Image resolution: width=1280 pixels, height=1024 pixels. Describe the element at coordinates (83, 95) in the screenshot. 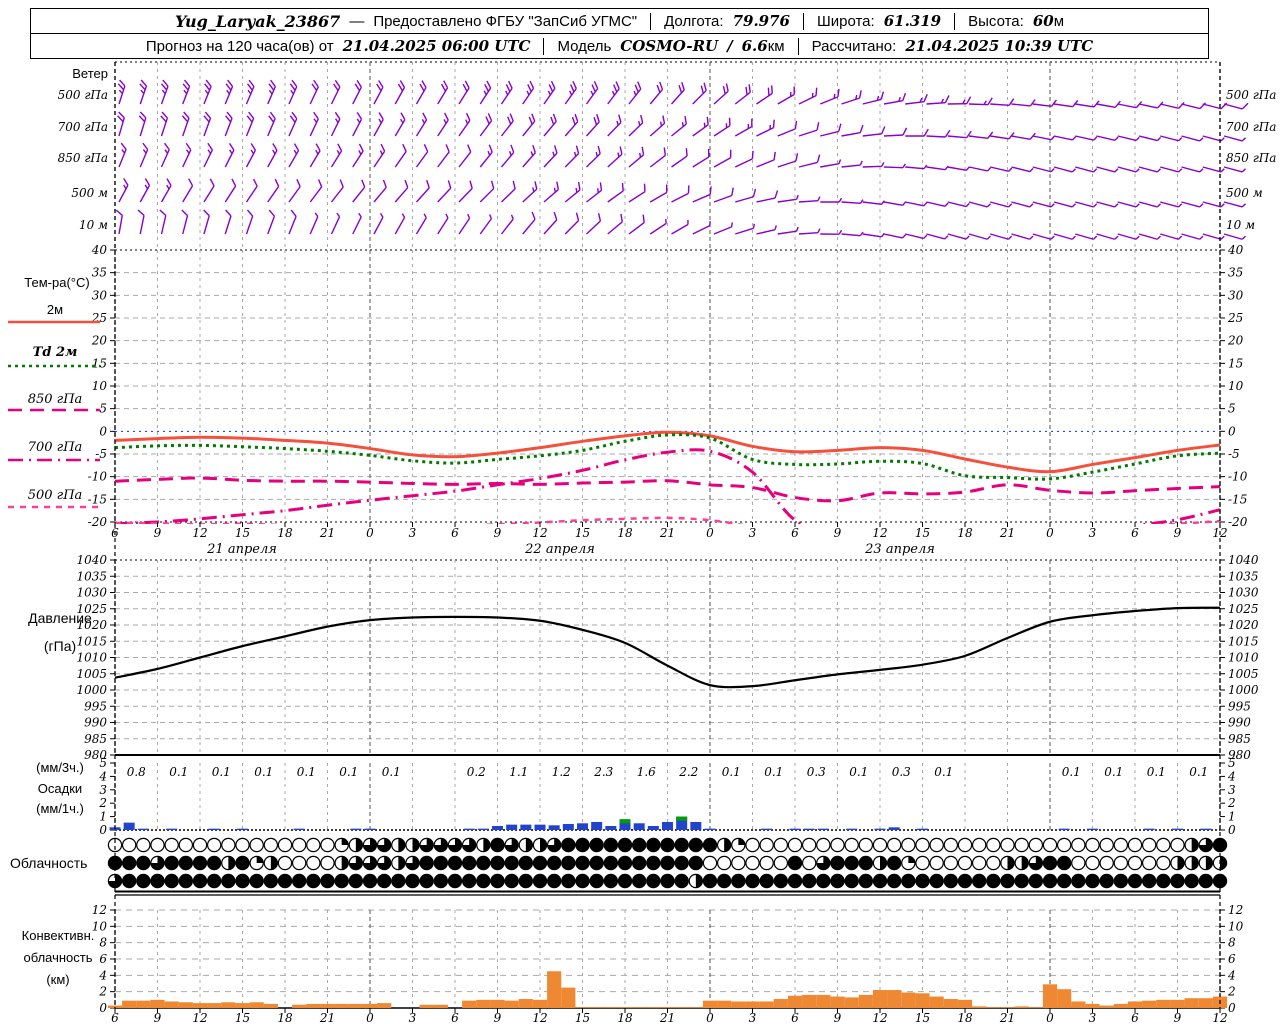

I see `svg-text: 500 гПа` at that location.